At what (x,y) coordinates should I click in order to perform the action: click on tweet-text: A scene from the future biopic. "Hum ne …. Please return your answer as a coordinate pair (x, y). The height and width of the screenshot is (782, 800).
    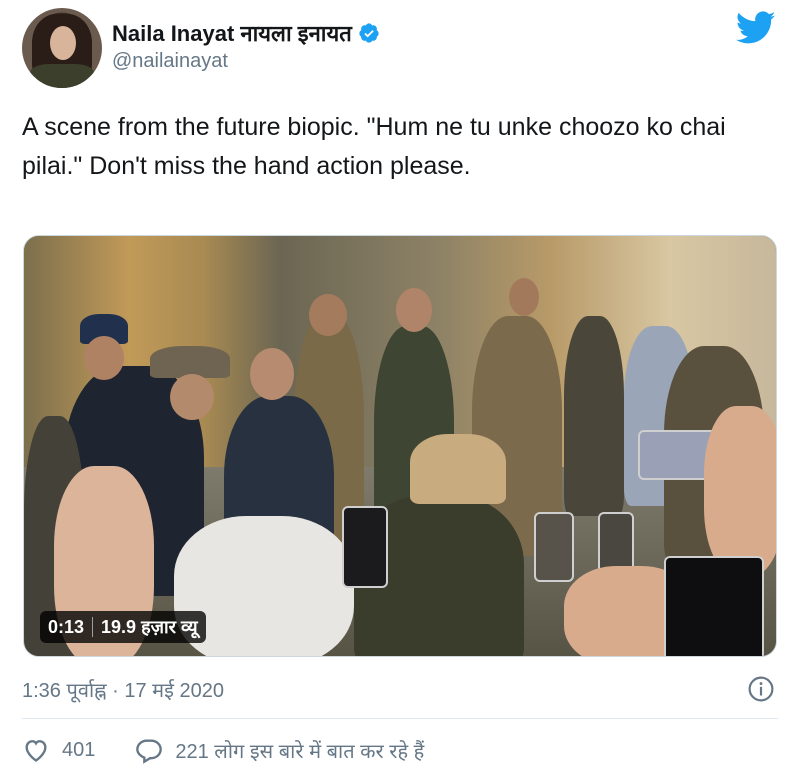
    Looking at the image, I should click on (374, 146).